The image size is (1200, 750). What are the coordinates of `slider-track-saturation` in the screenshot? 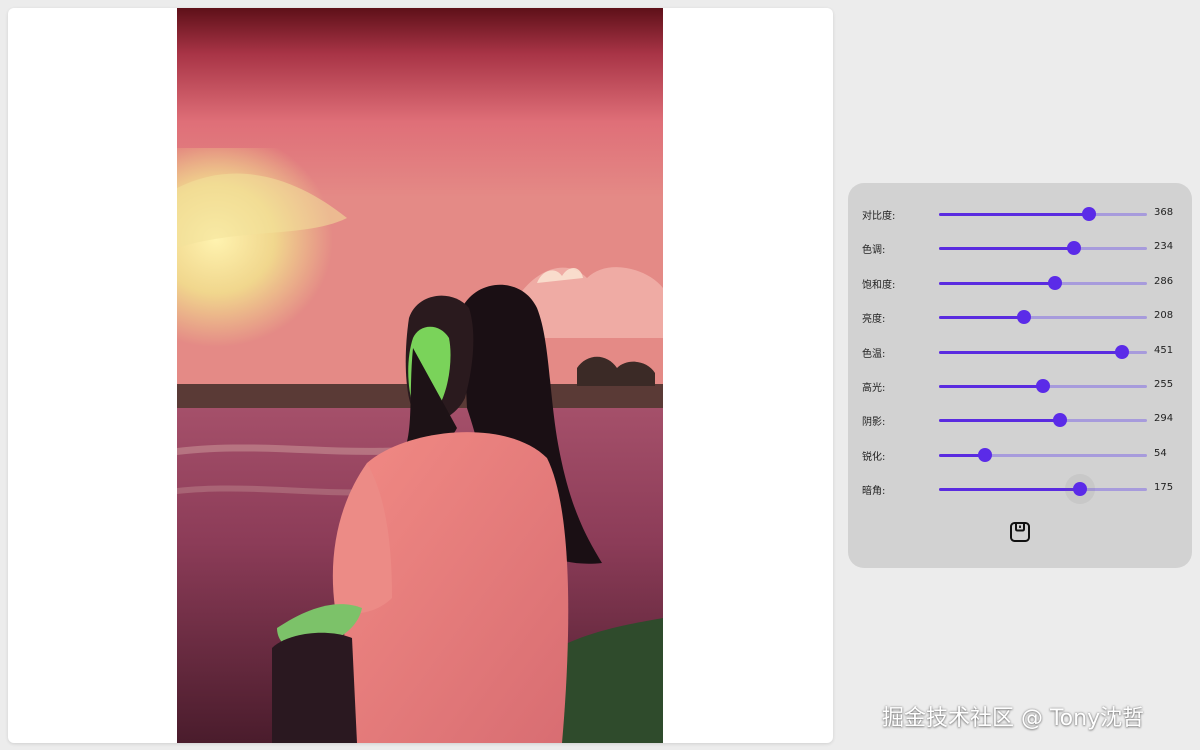 It's located at (1043, 282).